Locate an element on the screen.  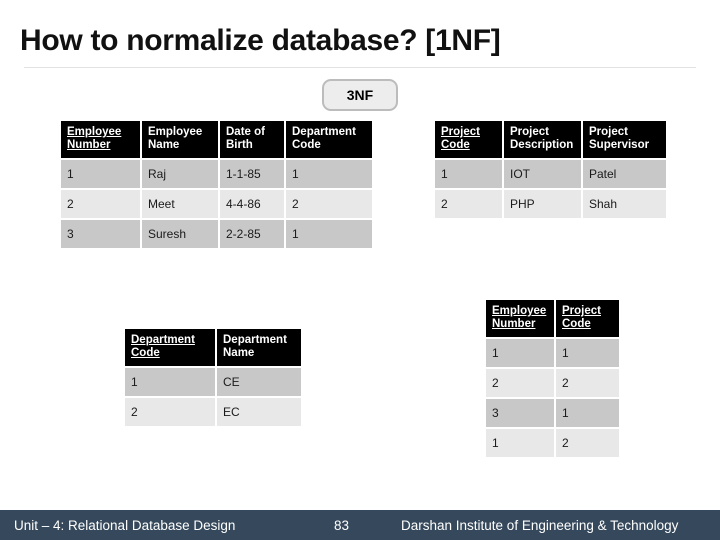
column-header-line2: Description is located at coordinates (542, 145).